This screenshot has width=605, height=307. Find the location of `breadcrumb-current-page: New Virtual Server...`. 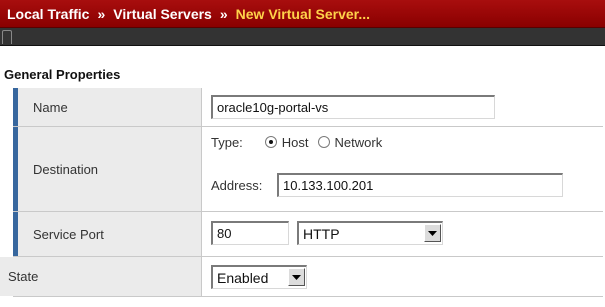

breadcrumb-current-page: New Virtual Server... is located at coordinates (303, 13).